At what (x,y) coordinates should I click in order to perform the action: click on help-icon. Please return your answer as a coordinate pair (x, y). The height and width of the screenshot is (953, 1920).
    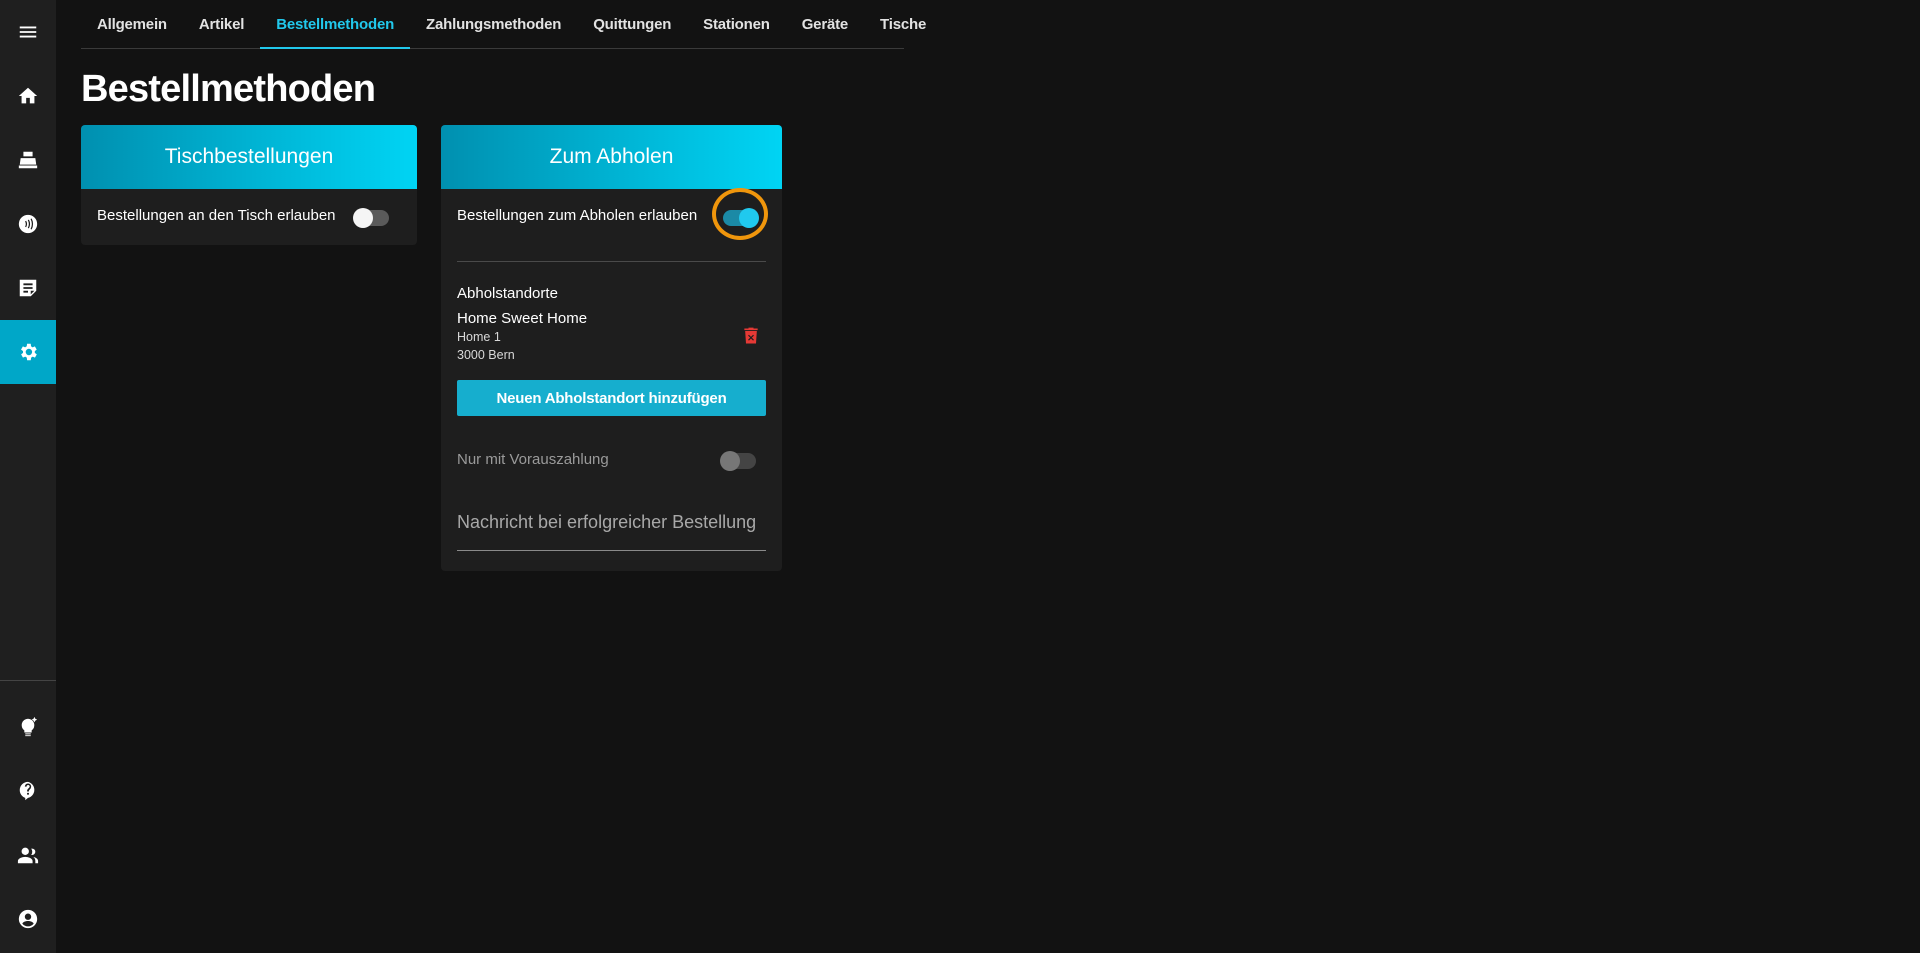
    Looking at the image, I should click on (27, 791).